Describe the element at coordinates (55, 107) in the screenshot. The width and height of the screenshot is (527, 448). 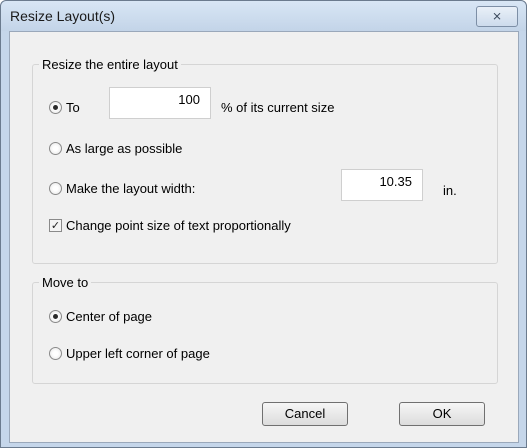
I see `radio-to-indicator` at that location.